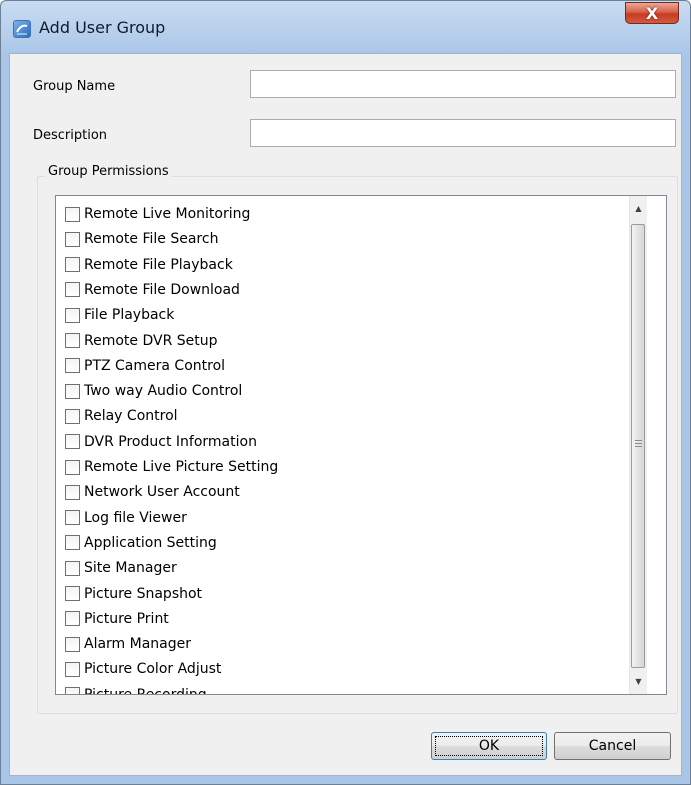 This screenshot has width=691, height=785. I want to click on permission-item: File Playback, so click(119, 315).